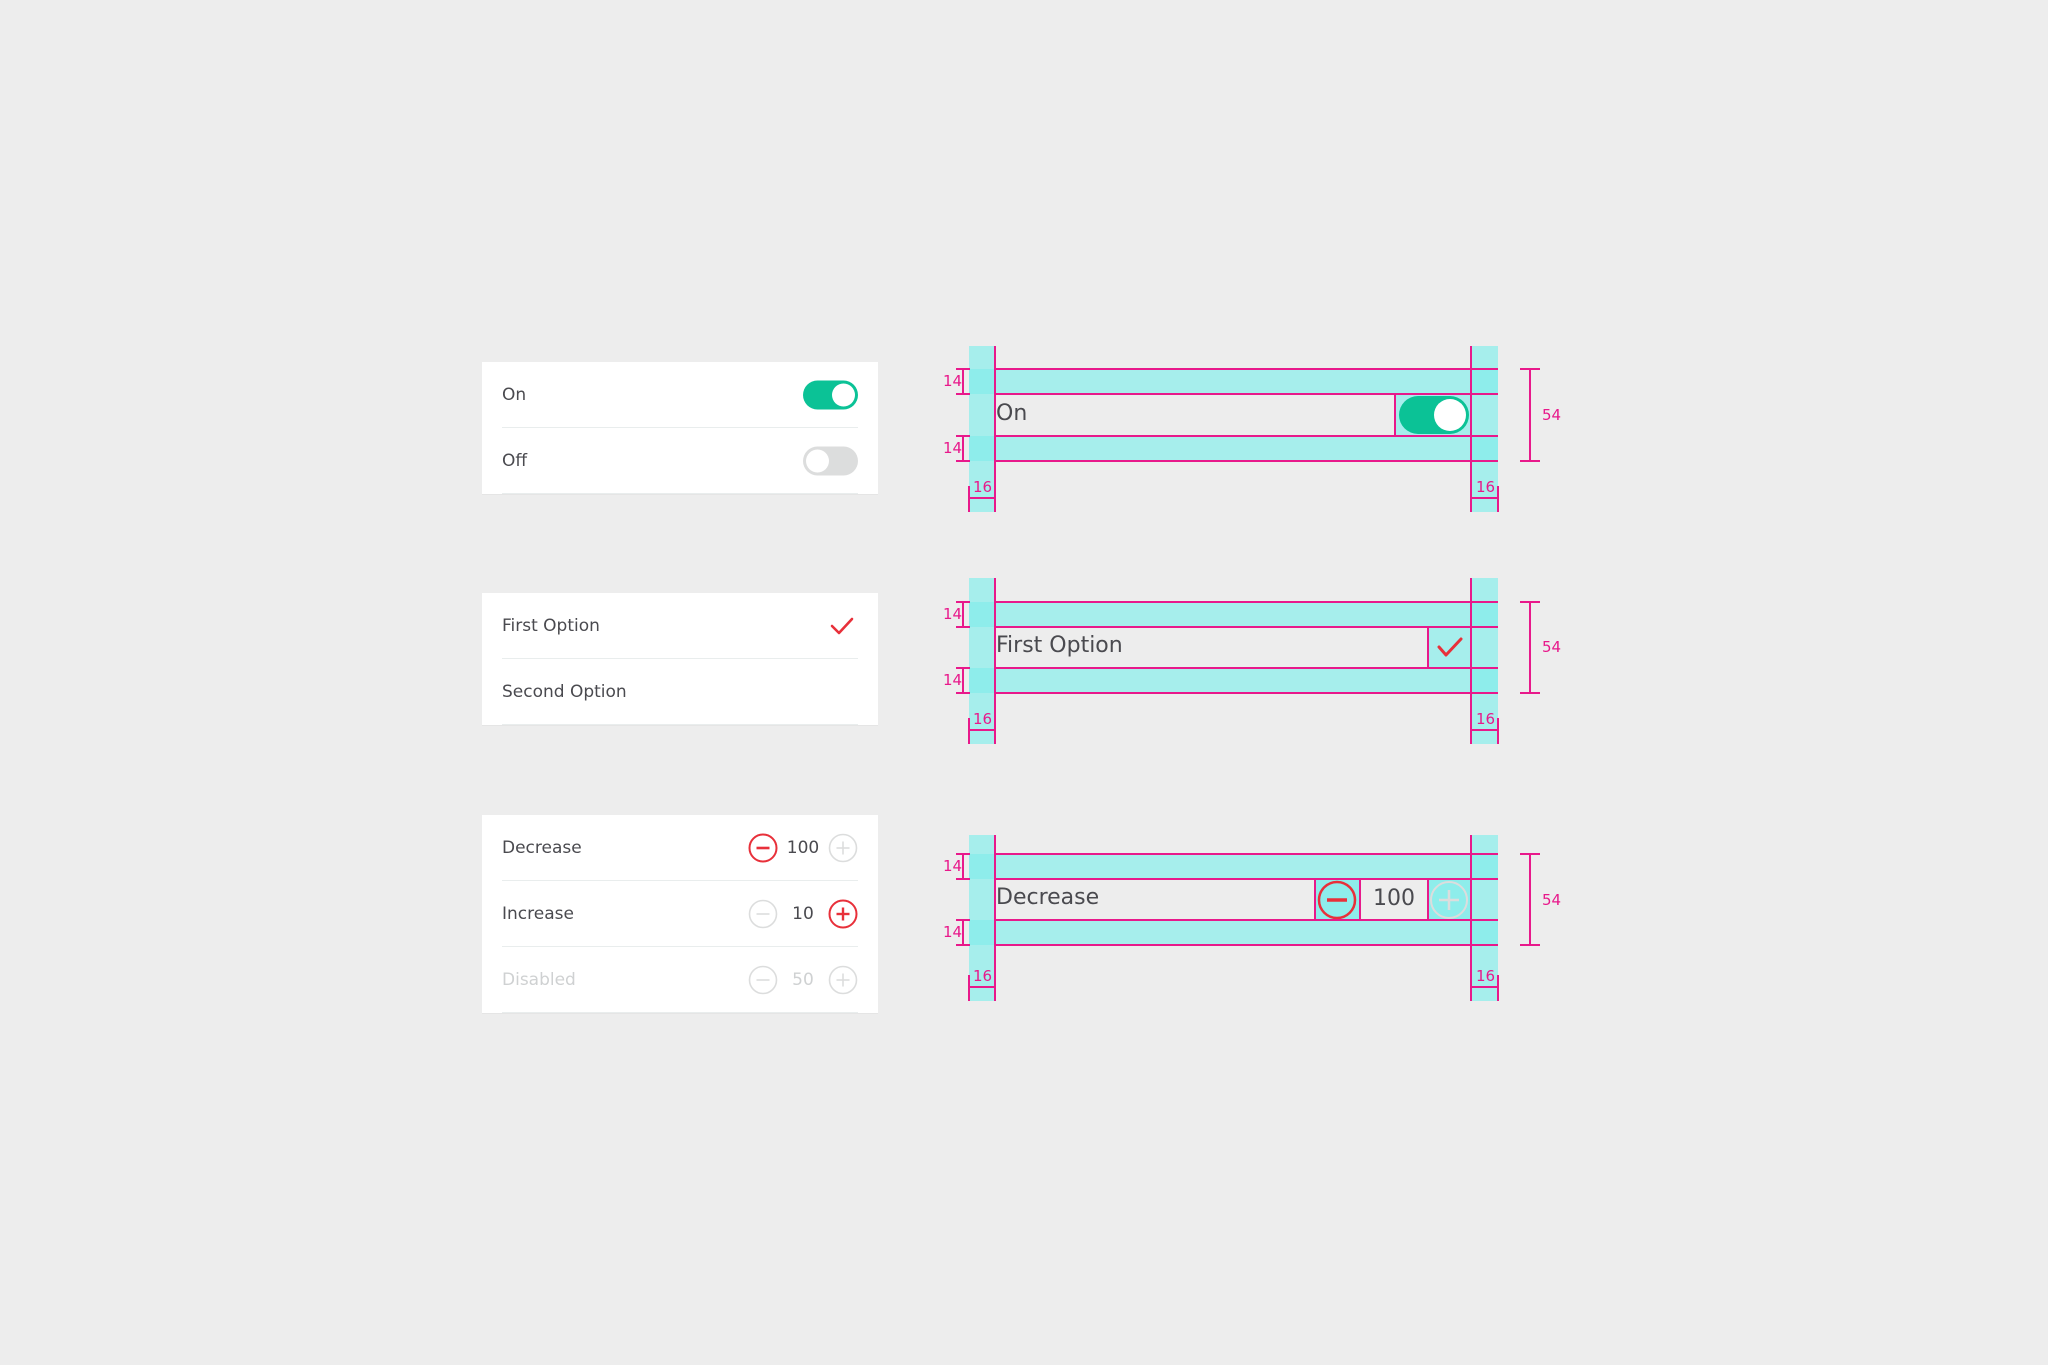 This screenshot has height=1365, width=2048. I want to click on option-row-first: First Option, so click(680, 626).